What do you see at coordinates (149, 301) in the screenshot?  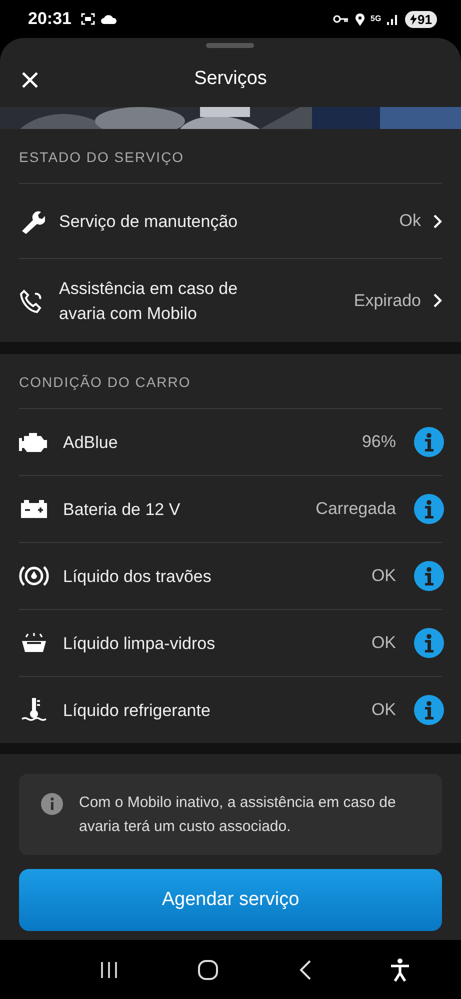 I see `service-label: Assistência em caso de avaria com Mobilo` at bounding box center [149, 301].